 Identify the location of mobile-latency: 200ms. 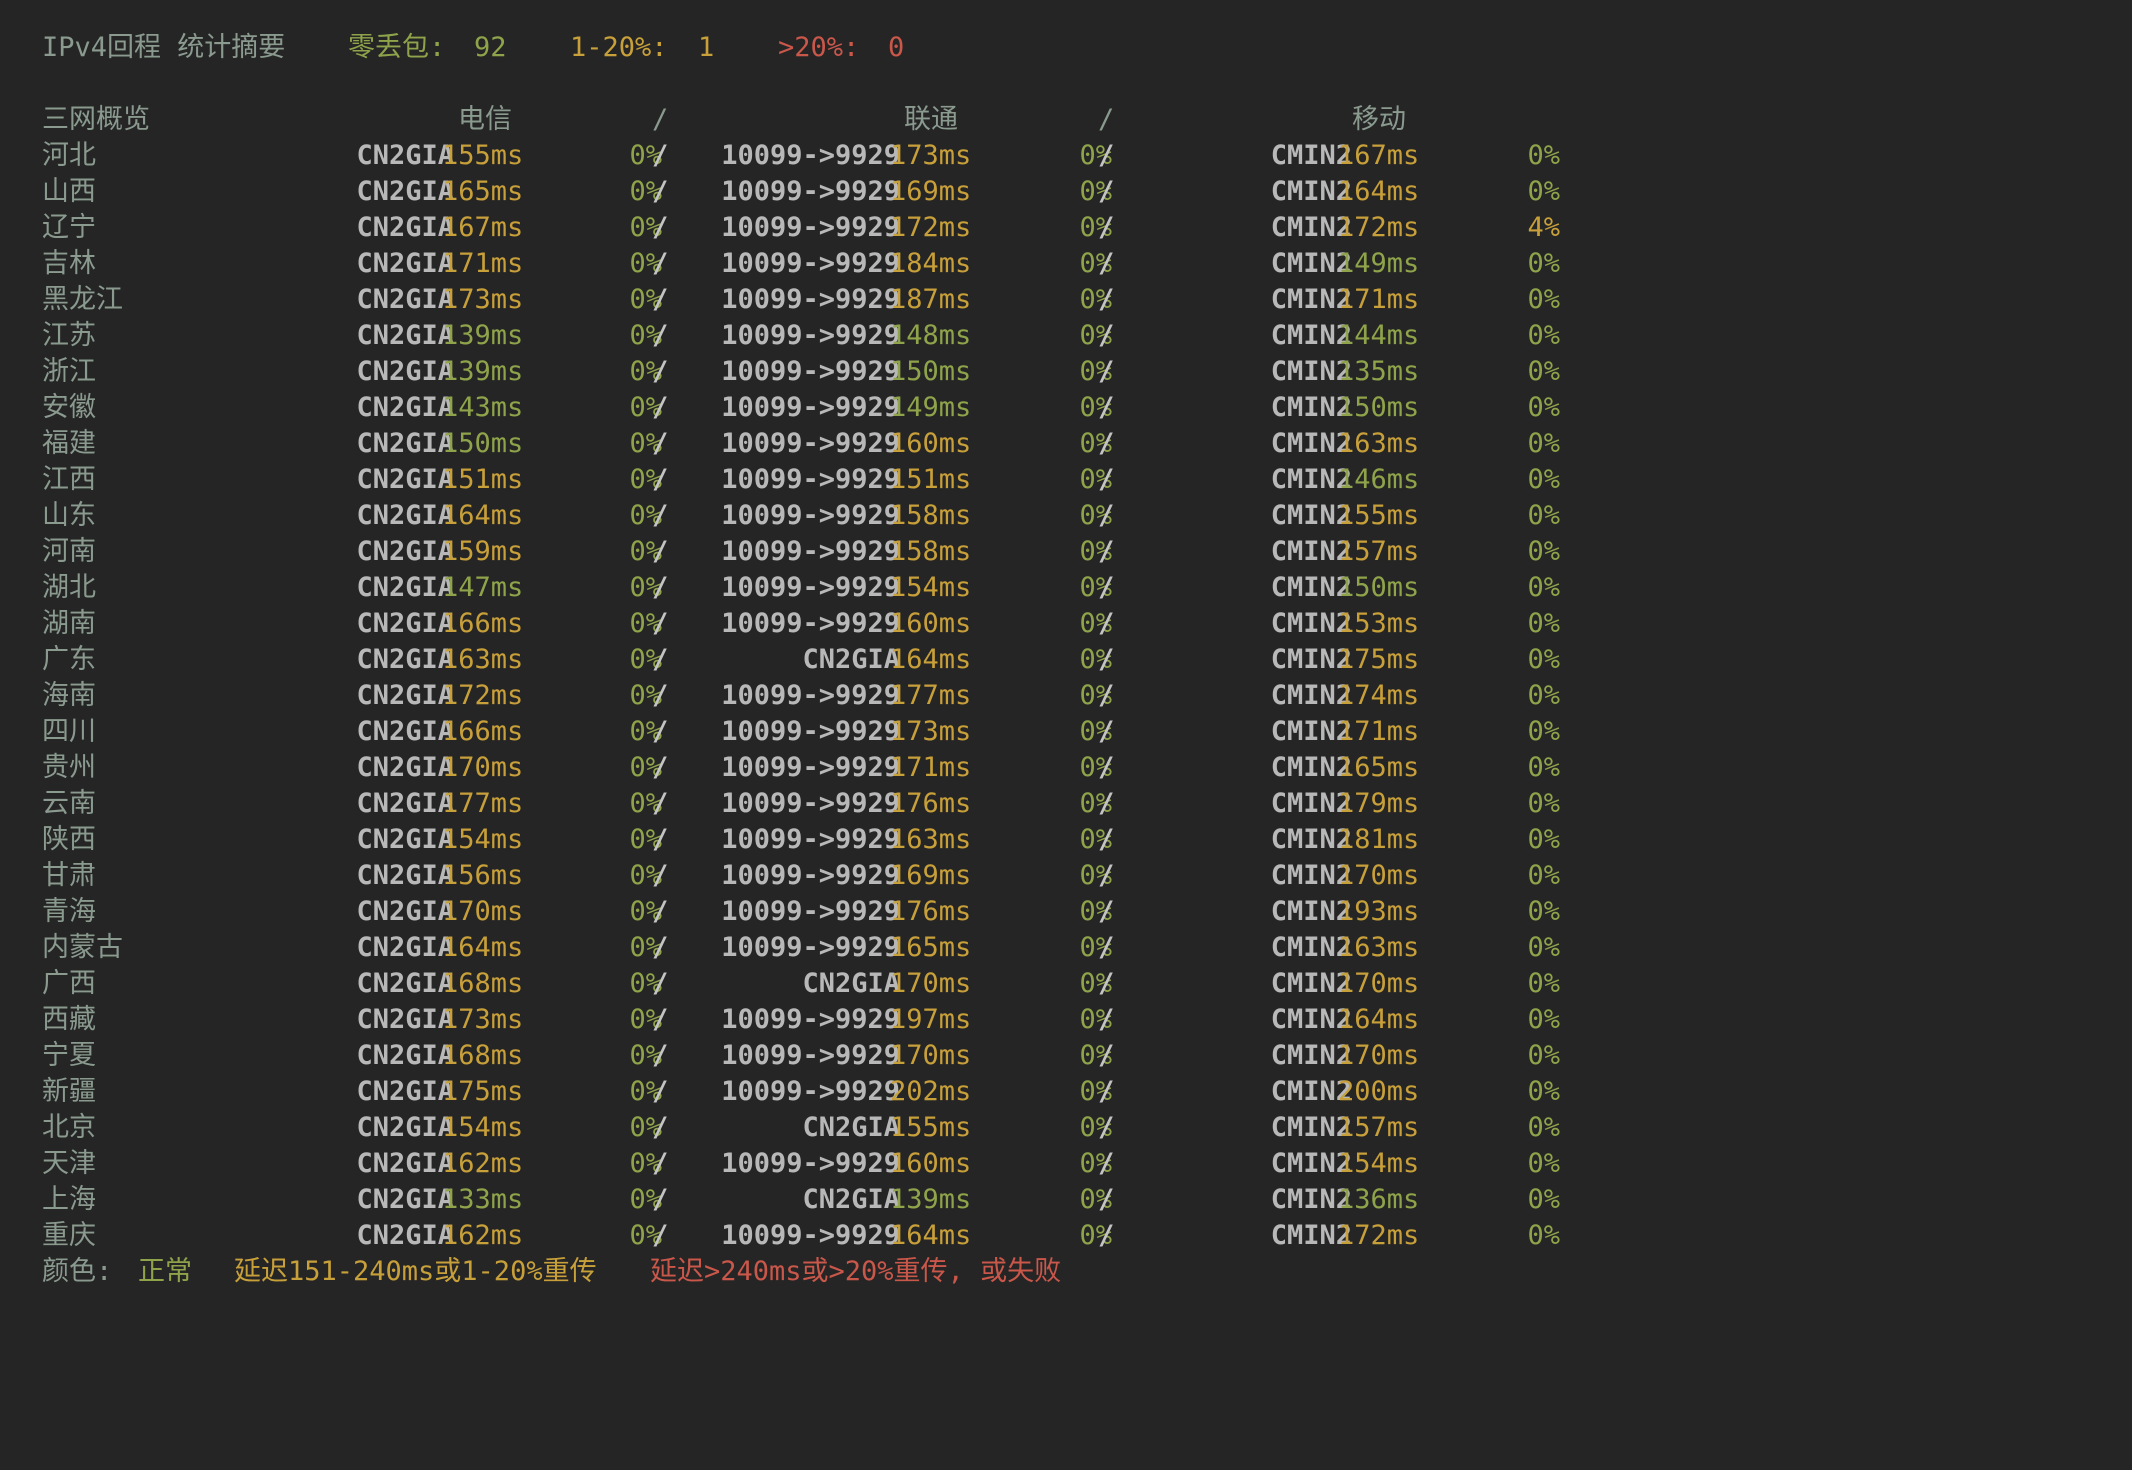
(1379, 1091).